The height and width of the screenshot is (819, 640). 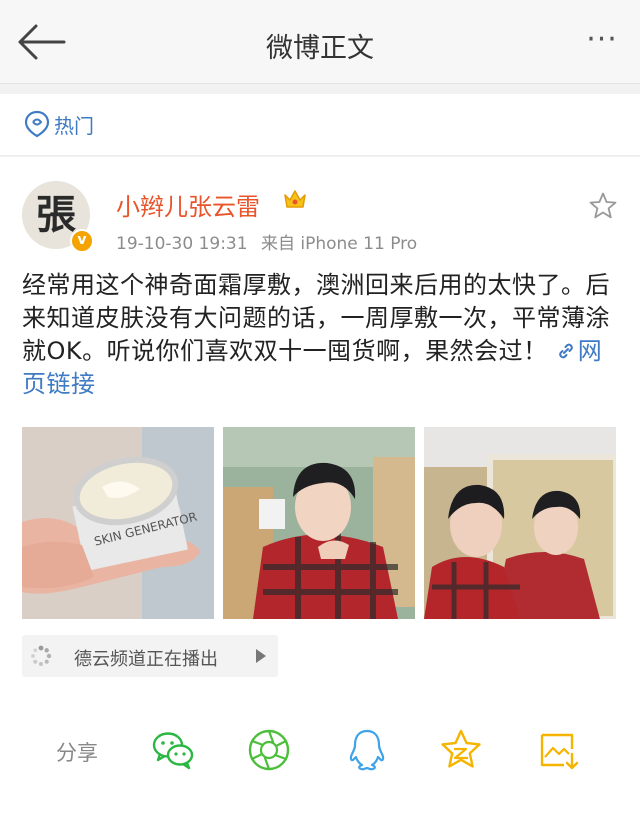 I want to click on post-source: 来自 iPhone 11 Pro, so click(x=339, y=244).